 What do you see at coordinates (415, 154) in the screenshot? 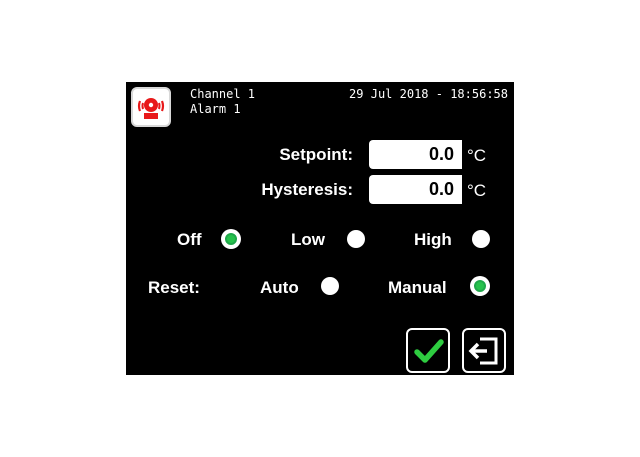
I see `setpoint-input: 0.0` at bounding box center [415, 154].